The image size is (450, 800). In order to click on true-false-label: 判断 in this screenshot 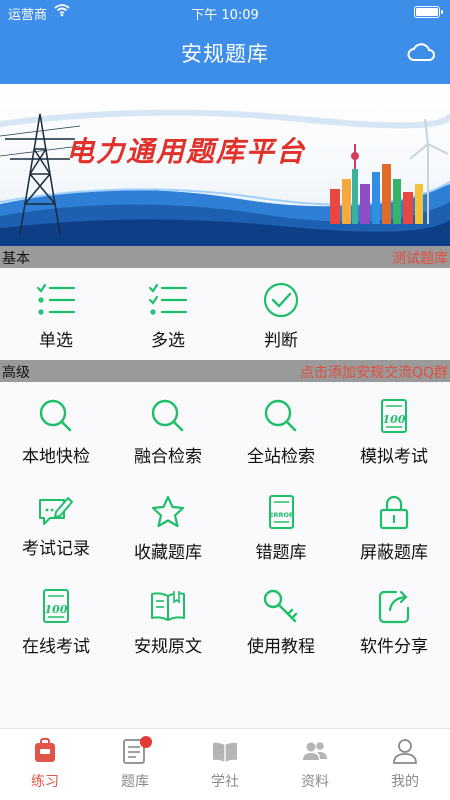, I will do `click(281, 341)`.